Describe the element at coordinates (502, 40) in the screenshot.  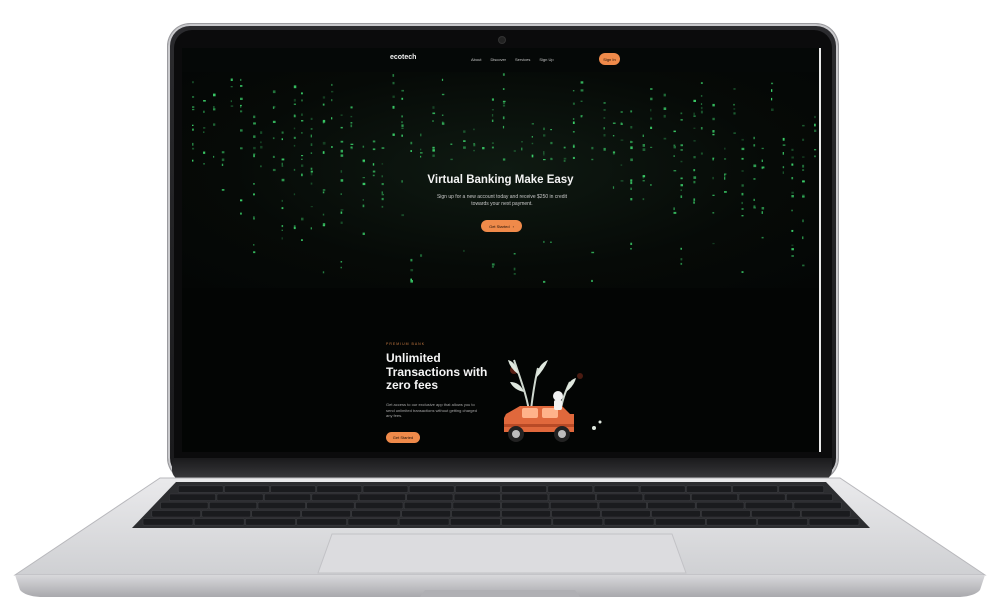
I see `webcam` at that location.